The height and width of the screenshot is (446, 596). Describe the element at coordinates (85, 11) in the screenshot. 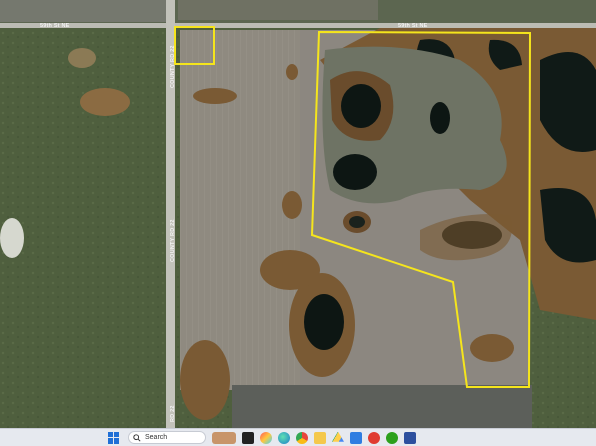

I see `field-north-left` at that location.